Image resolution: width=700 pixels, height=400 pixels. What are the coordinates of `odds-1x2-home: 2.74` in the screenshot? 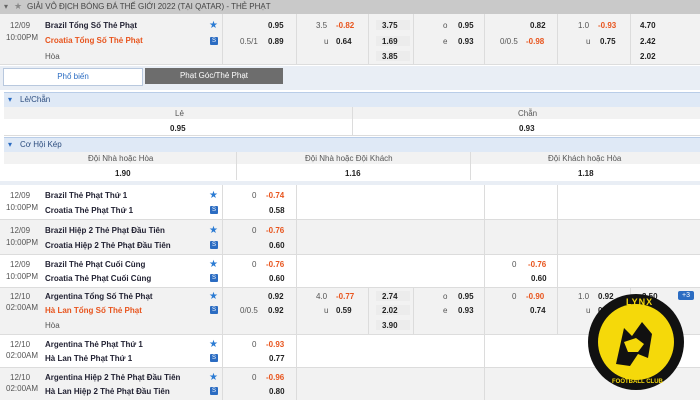 It's located at (390, 296).